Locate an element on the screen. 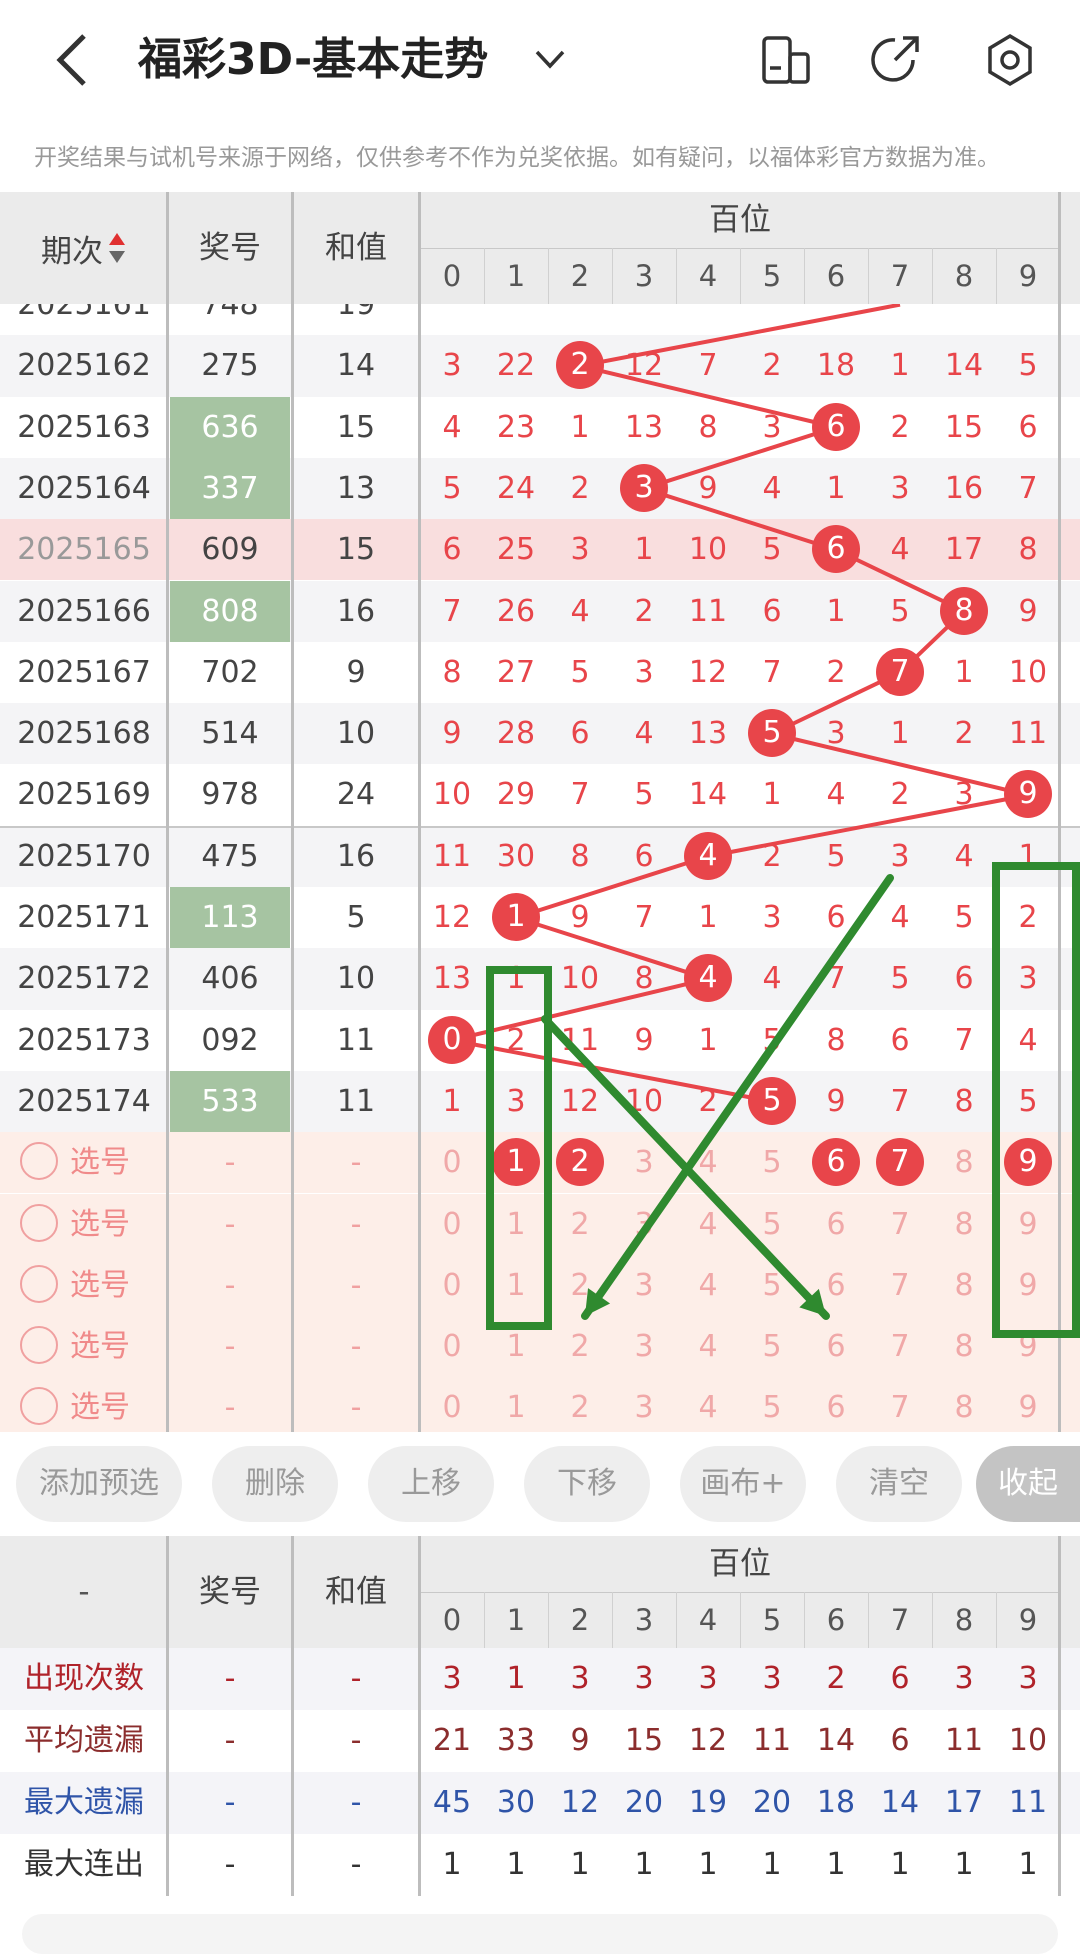 This screenshot has height=1954, width=1080. miss-count: 24 is located at coordinates (516, 488).